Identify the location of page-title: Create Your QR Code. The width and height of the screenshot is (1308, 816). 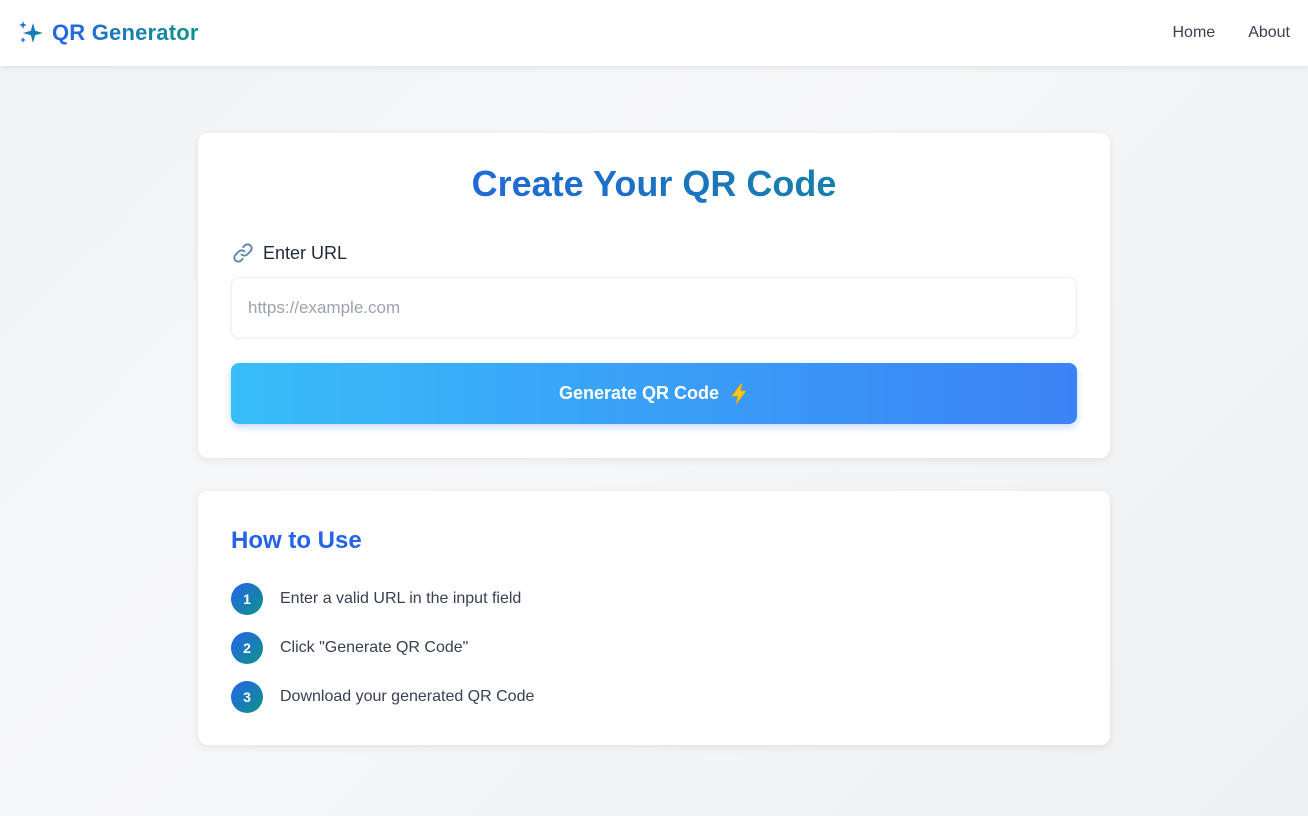
(654, 184).